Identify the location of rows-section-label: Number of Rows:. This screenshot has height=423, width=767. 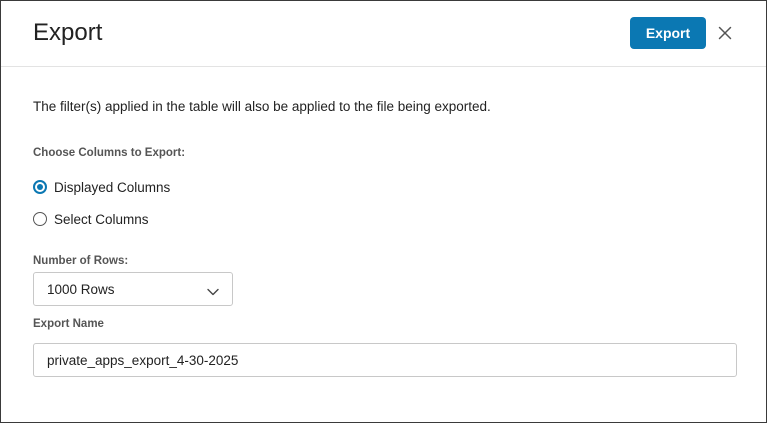
(81, 261).